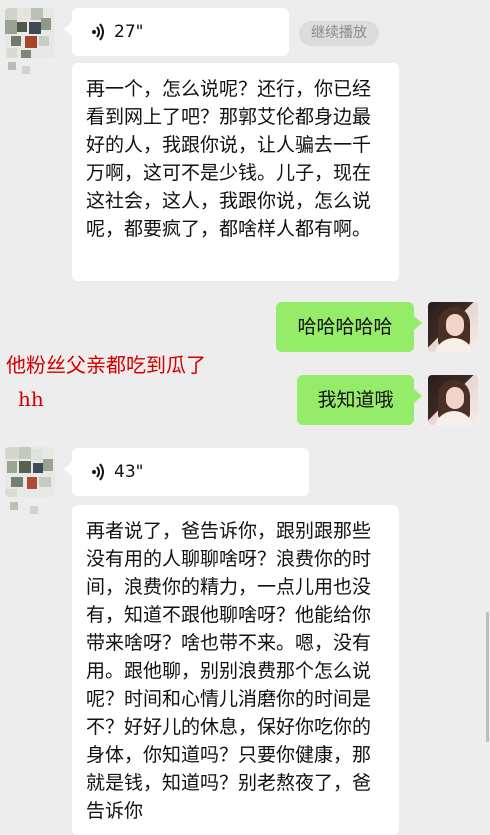 This screenshot has width=490, height=835. What do you see at coordinates (106, 365) in the screenshot?
I see `annotation-line-1: 他粉丝父亲都吃到瓜了` at bounding box center [106, 365].